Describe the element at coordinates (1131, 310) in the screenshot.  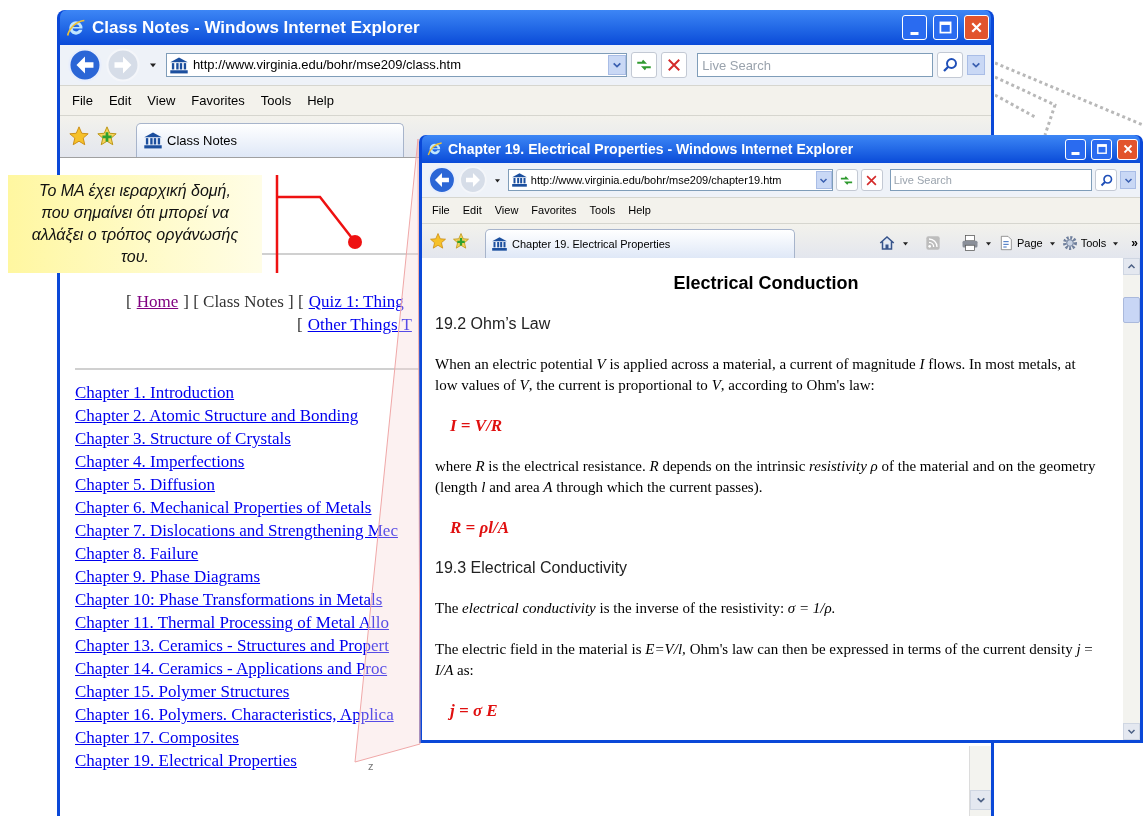
I see `scroll-thumb` at that location.